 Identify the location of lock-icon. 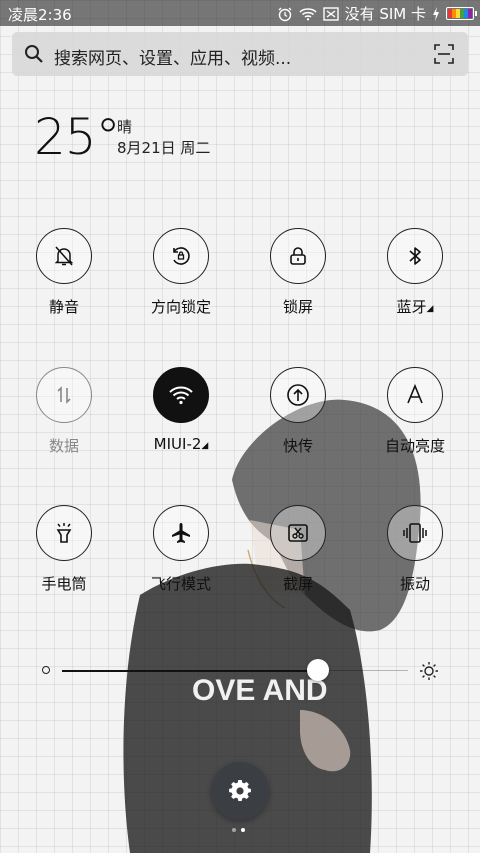
(298, 256).